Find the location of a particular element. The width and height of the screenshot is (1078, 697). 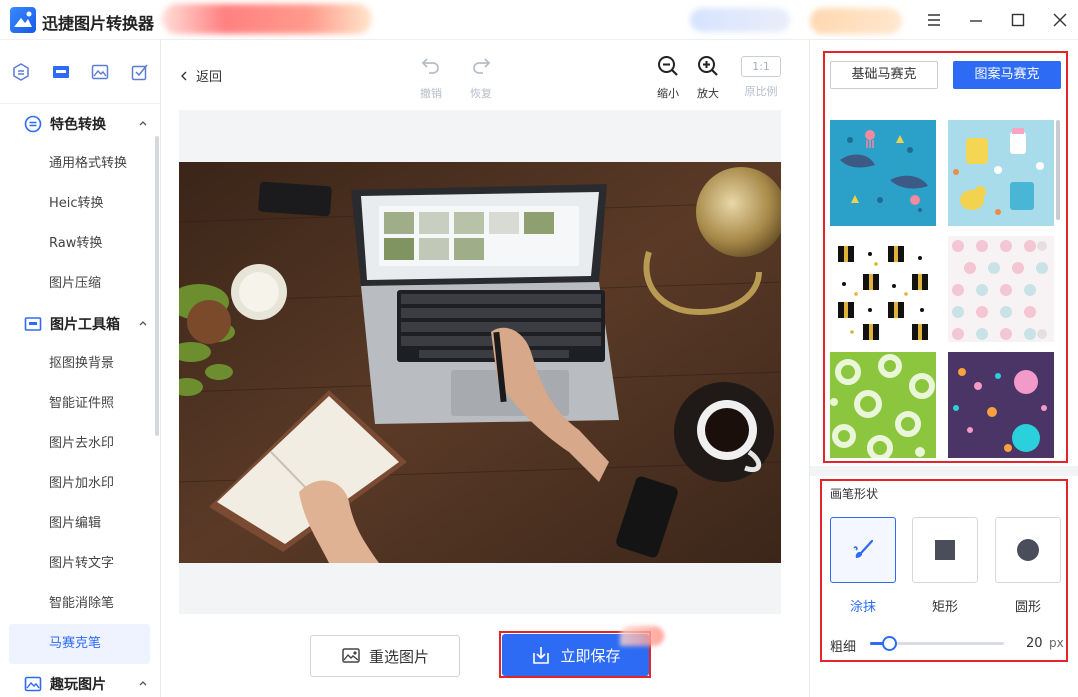

sidebar-item-image-to-text: 图片转文字 is located at coordinates (81, 564).